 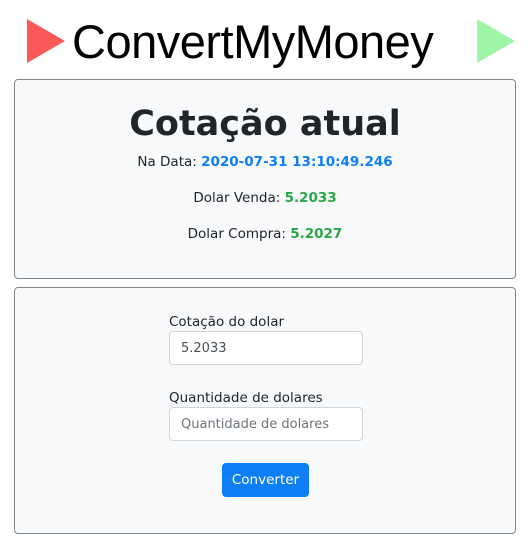 I want to click on rate-input, so click(x=266, y=348).